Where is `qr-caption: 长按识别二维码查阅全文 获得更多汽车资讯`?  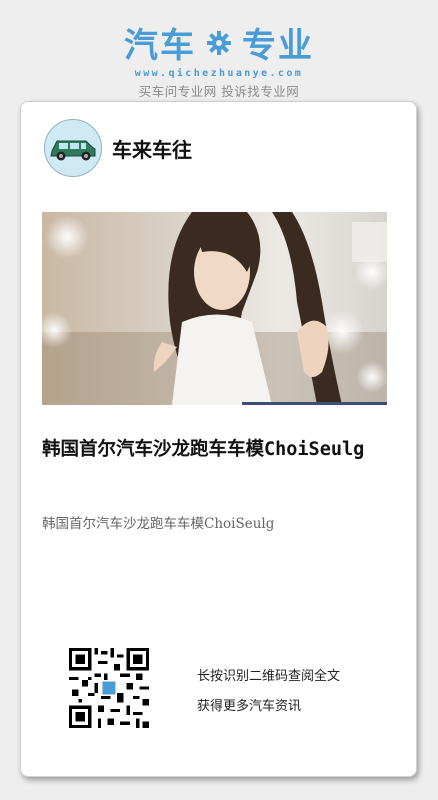 qr-caption: 长按识别二维码查阅全文 获得更多汽车资讯 is located at coordinates (268, 692).